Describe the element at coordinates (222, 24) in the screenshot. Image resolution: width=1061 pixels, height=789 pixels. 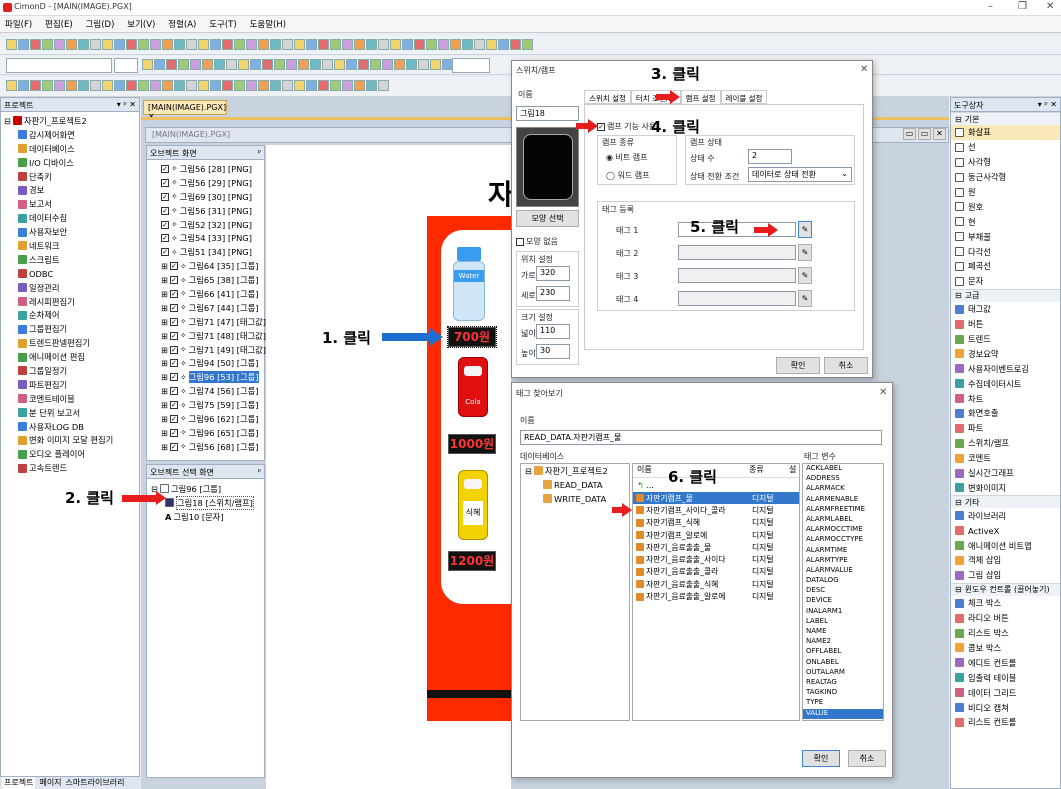
I see `menu-tools: 도구(T)` at that location.